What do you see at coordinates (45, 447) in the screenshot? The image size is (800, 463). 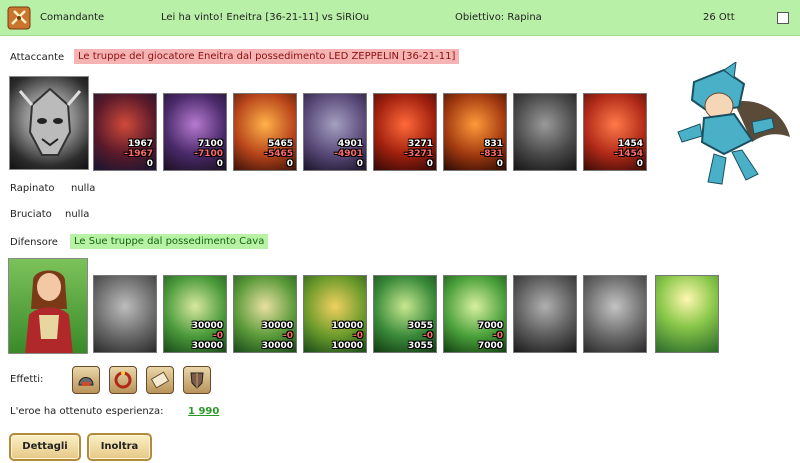 I see `details-button: Dettagli` at bounding box center [45, 447].